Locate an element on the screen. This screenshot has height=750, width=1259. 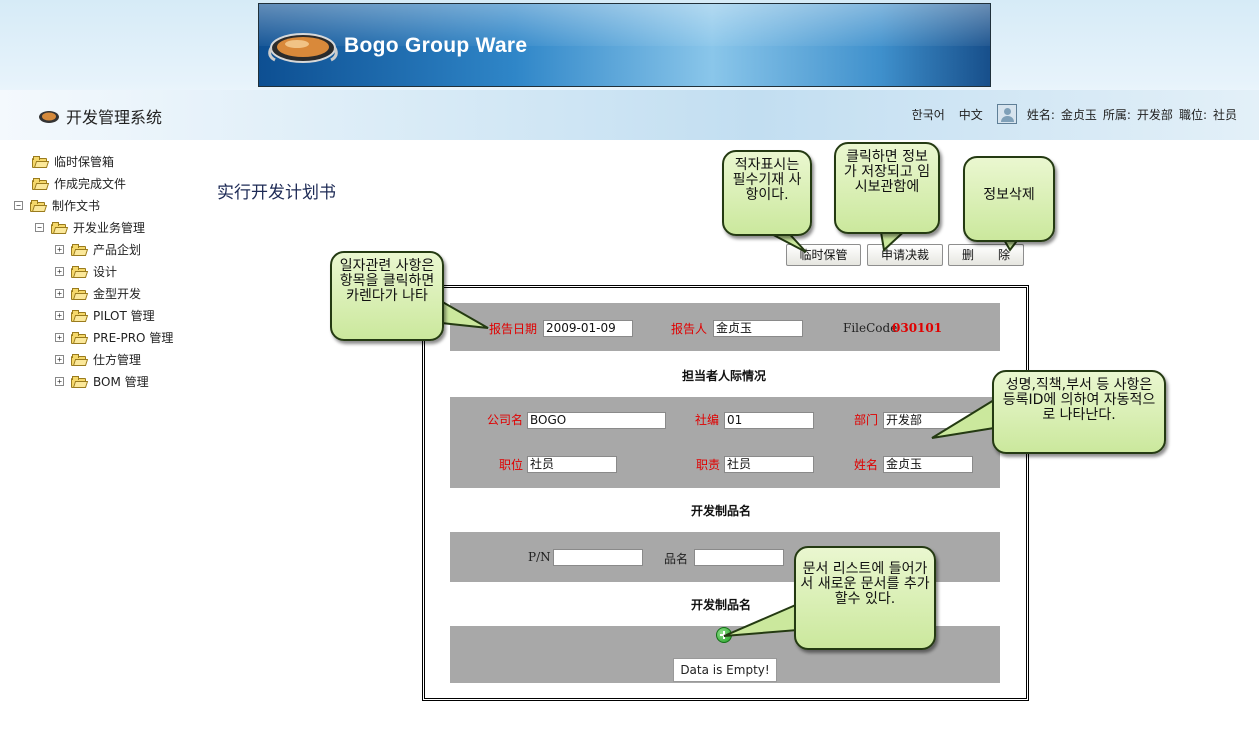
department-label: 部门 is located at coordinates (866, 420).